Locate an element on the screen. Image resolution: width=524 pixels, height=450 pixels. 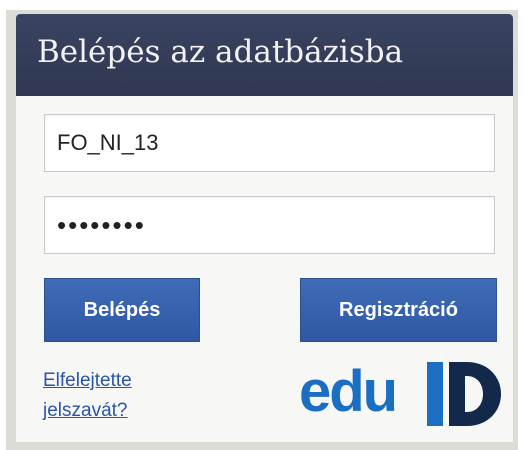
register-button: Regisztráció is located at coordinates (398, 310).